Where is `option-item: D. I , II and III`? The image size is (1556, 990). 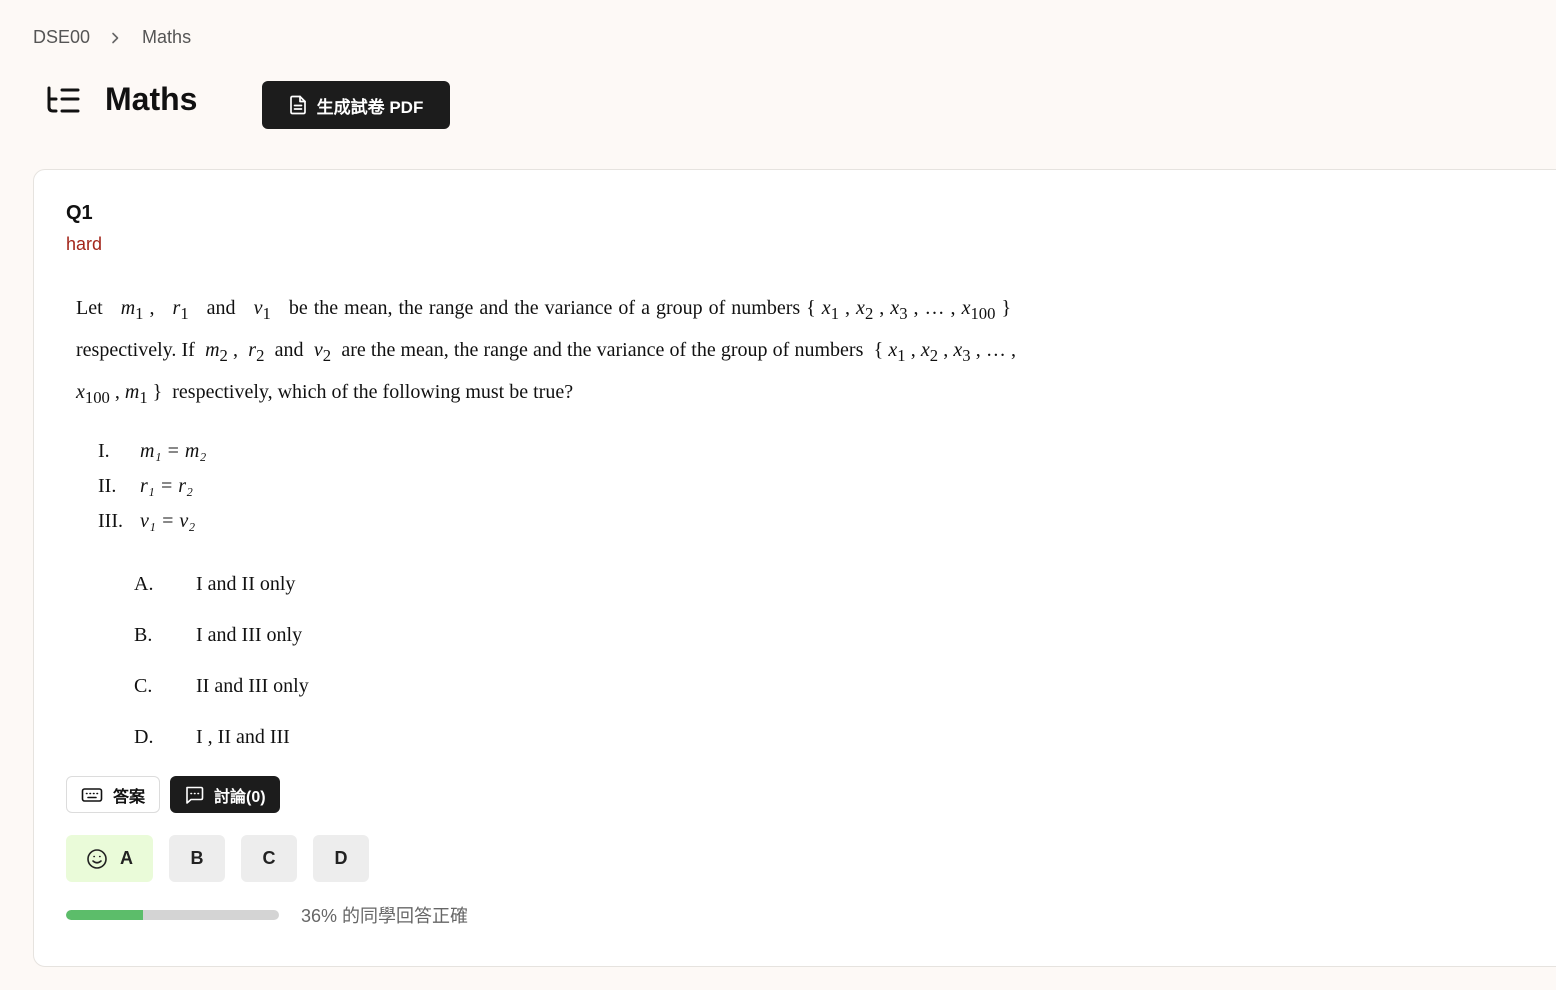
option-item: D. I , II and III is located at coordinates (575, 737).